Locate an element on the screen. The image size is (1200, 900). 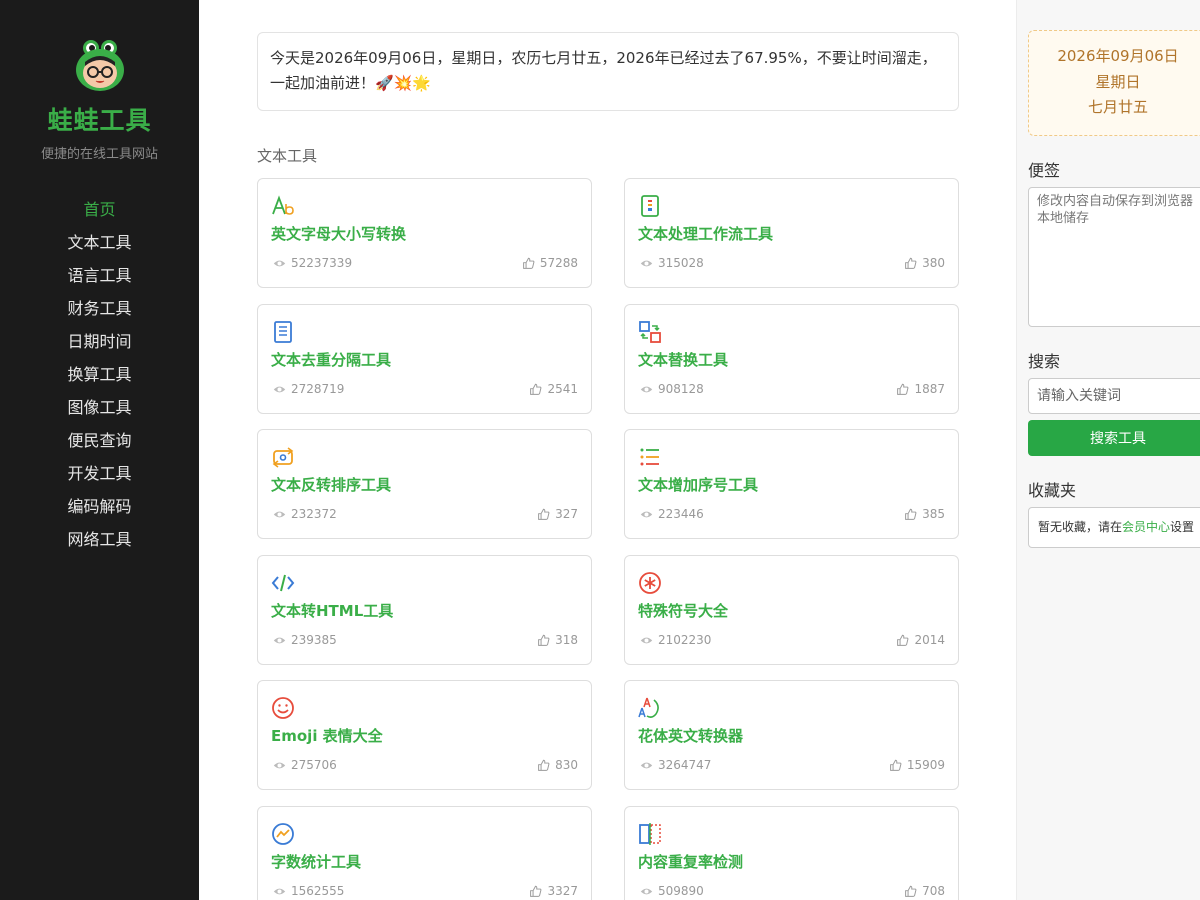
favorites-box: 暂无收藏，请在会员中心设置 is located at coordinates (1114, 527).